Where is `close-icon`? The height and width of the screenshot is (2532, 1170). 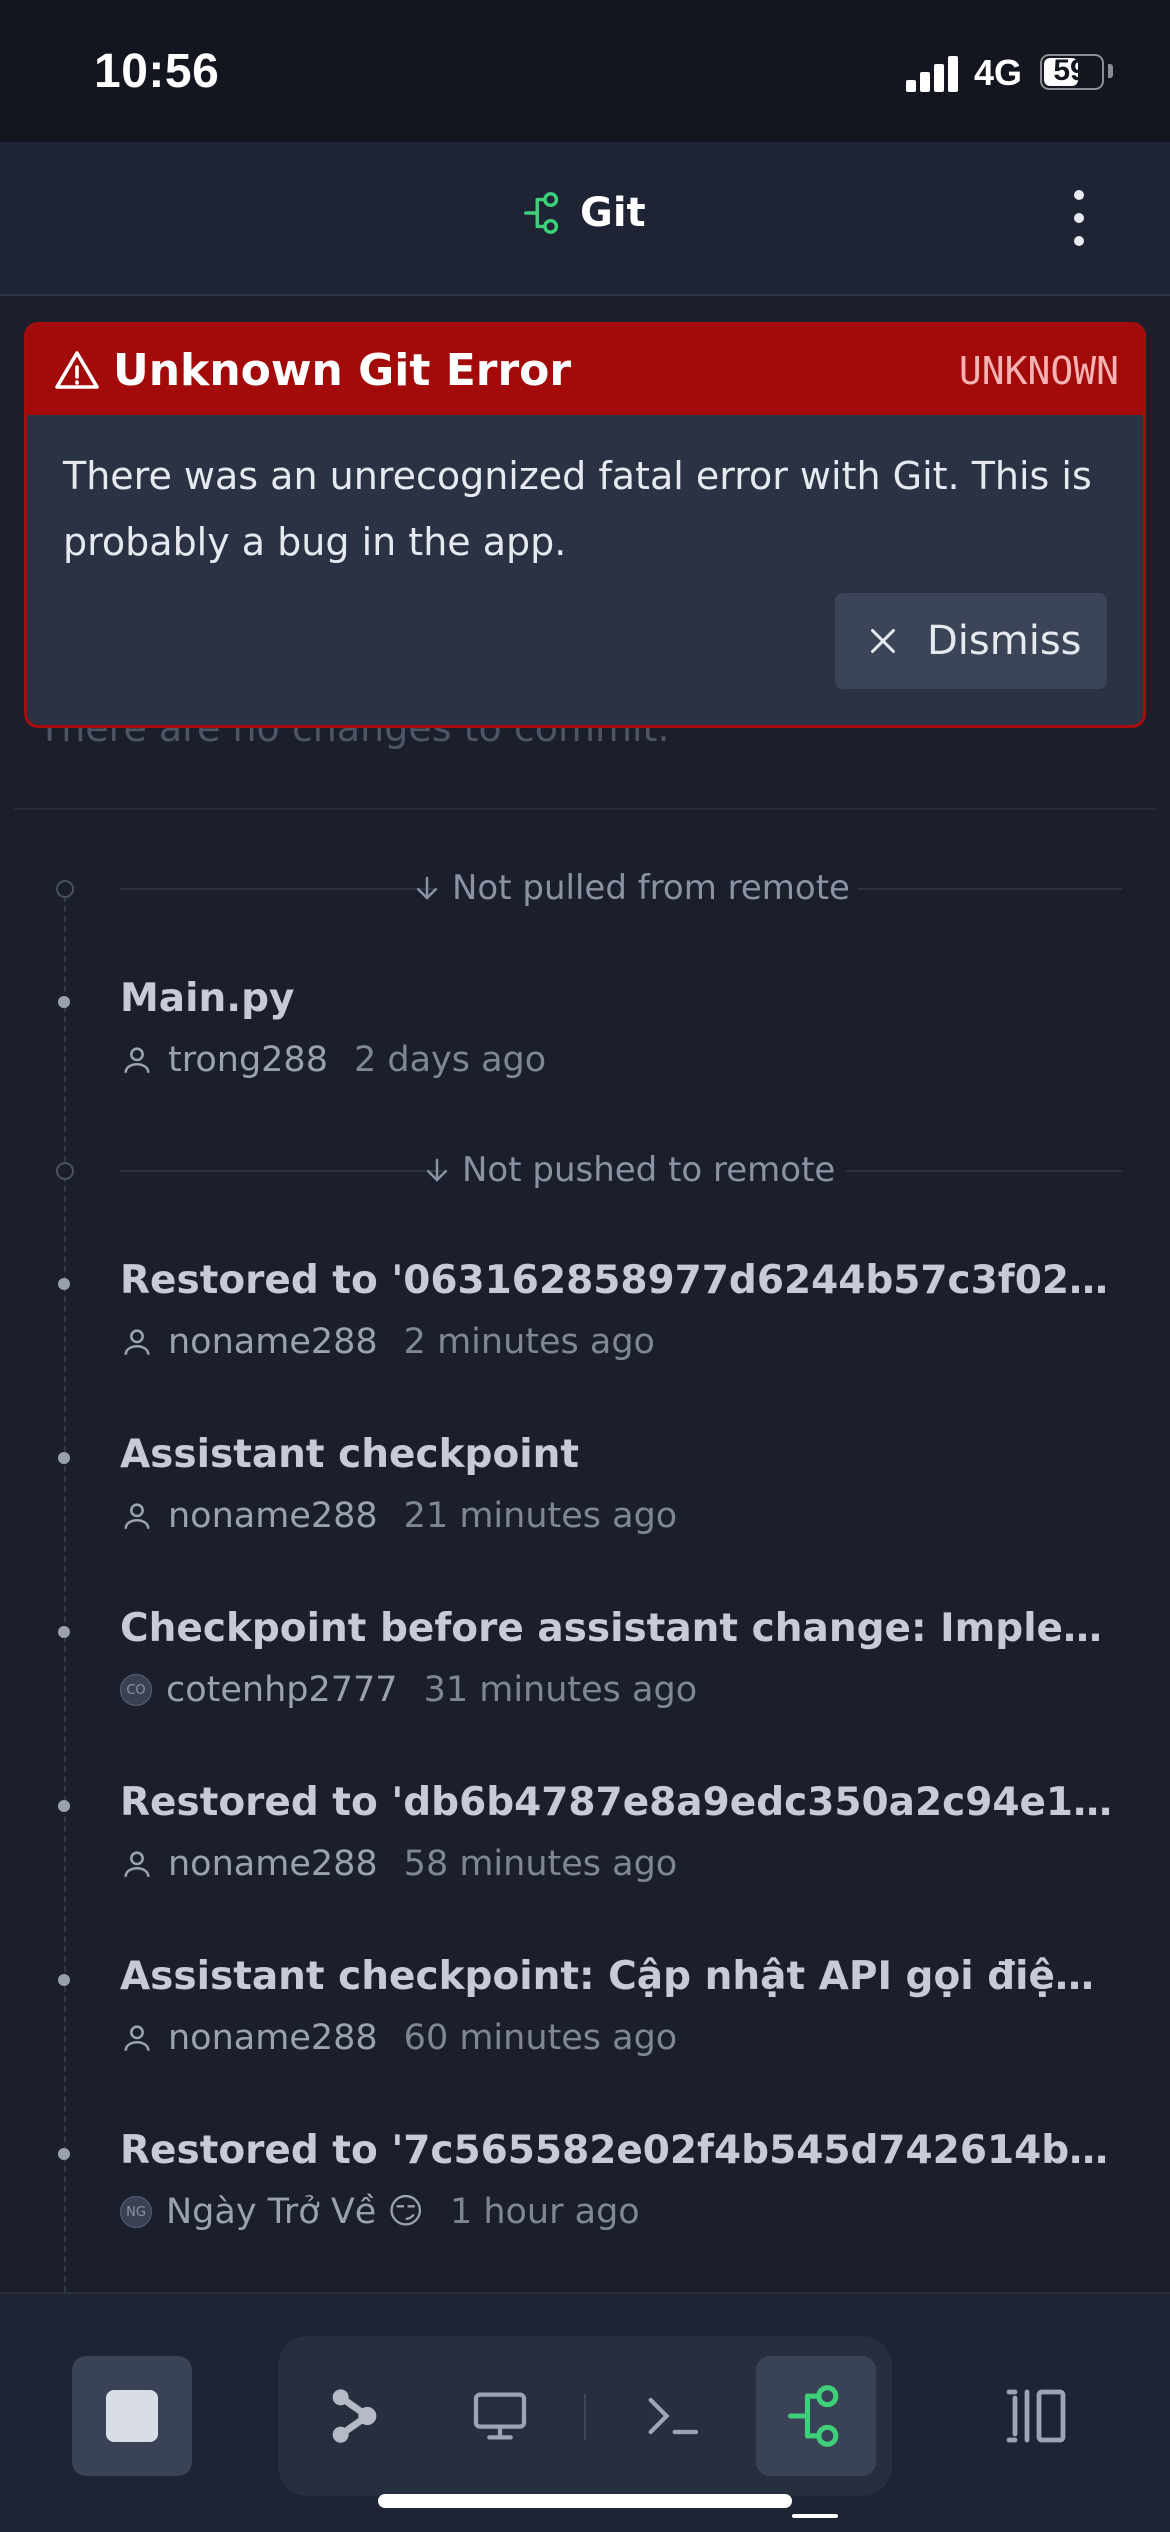 close-icon is located at coordinates (883, 641).